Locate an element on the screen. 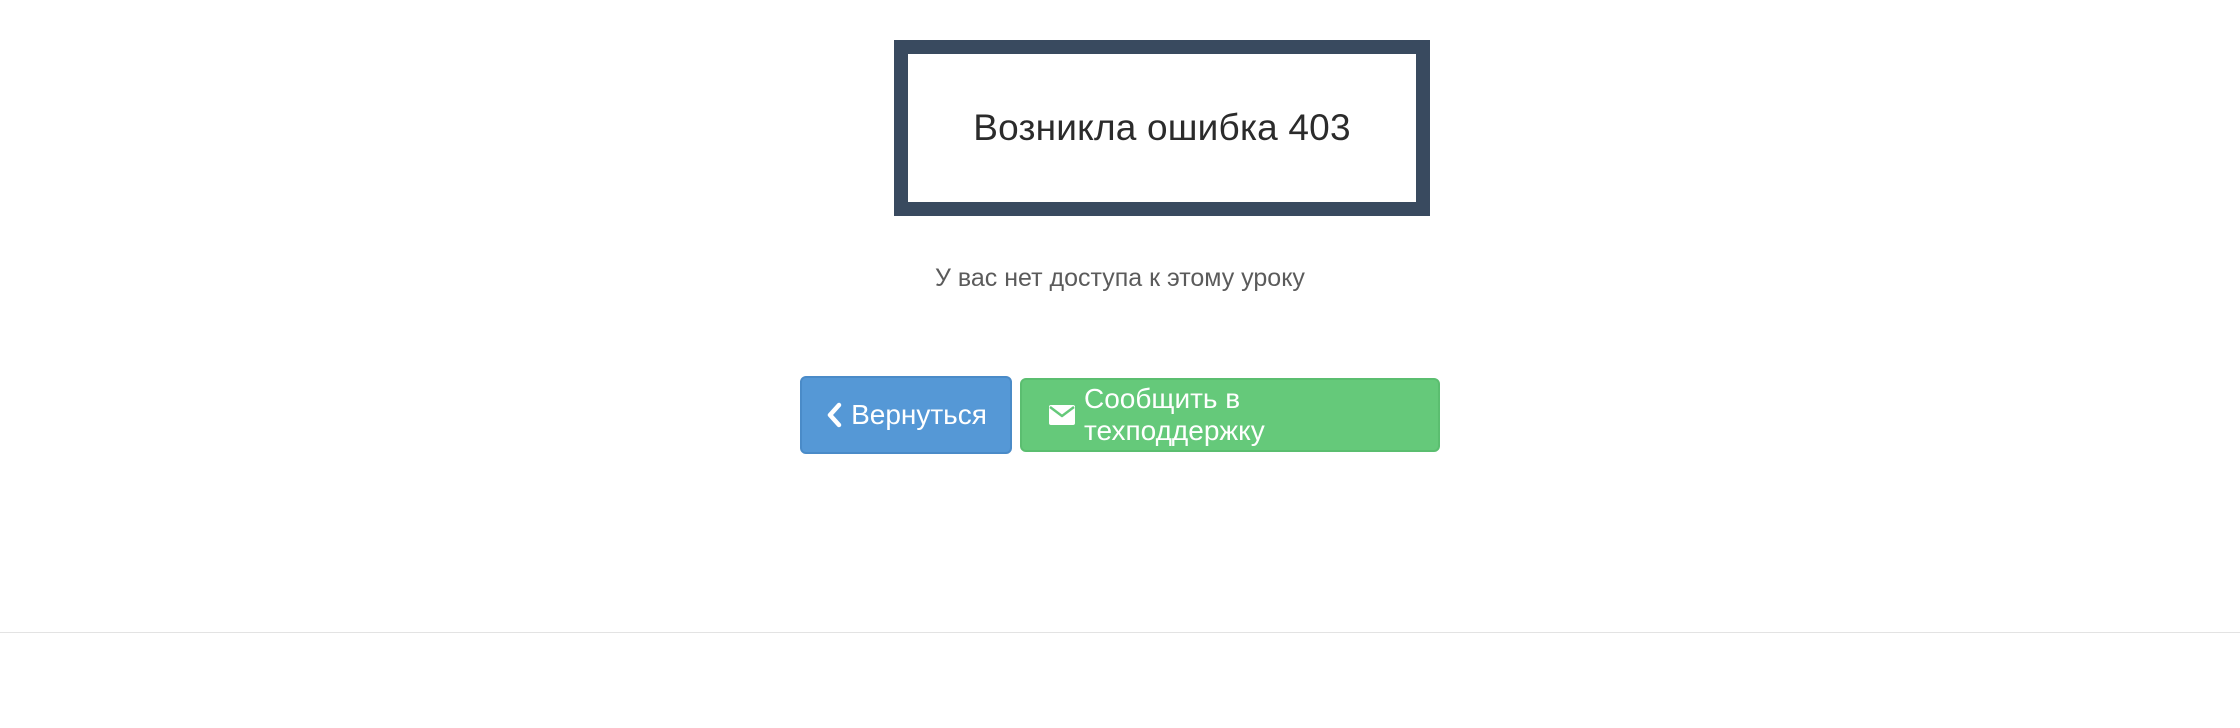 The height and width of the screenshot is (728, 2240). back-button-label: Вернуться is located at coordinates (919, 414).